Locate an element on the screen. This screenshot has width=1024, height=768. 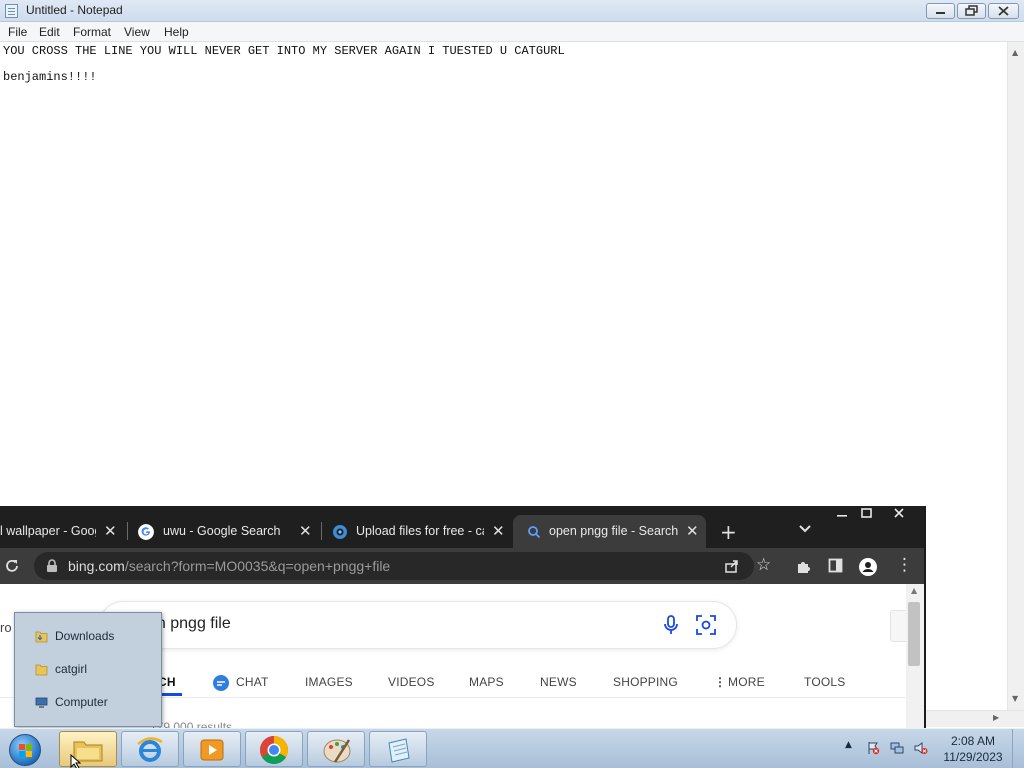
restore-button is located at coordinates (971, 11).